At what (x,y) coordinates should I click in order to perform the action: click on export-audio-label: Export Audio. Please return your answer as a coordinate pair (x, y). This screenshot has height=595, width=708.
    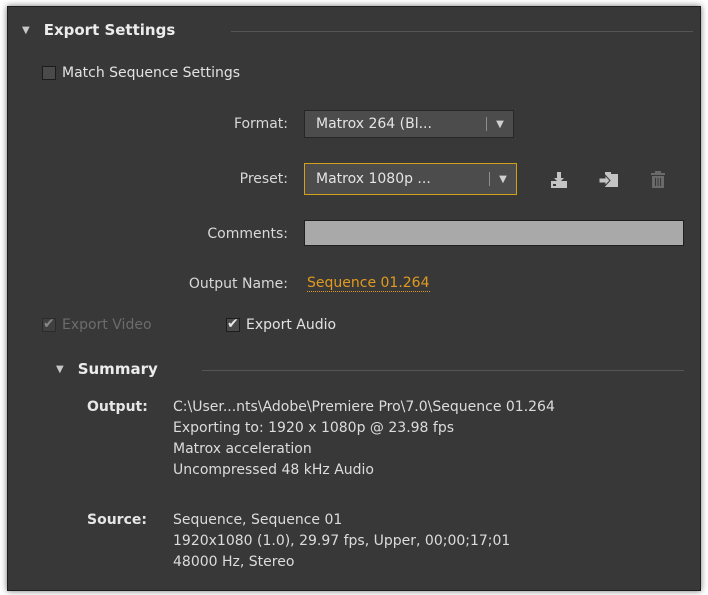
    Looking at the image, I should click on (291, 325).